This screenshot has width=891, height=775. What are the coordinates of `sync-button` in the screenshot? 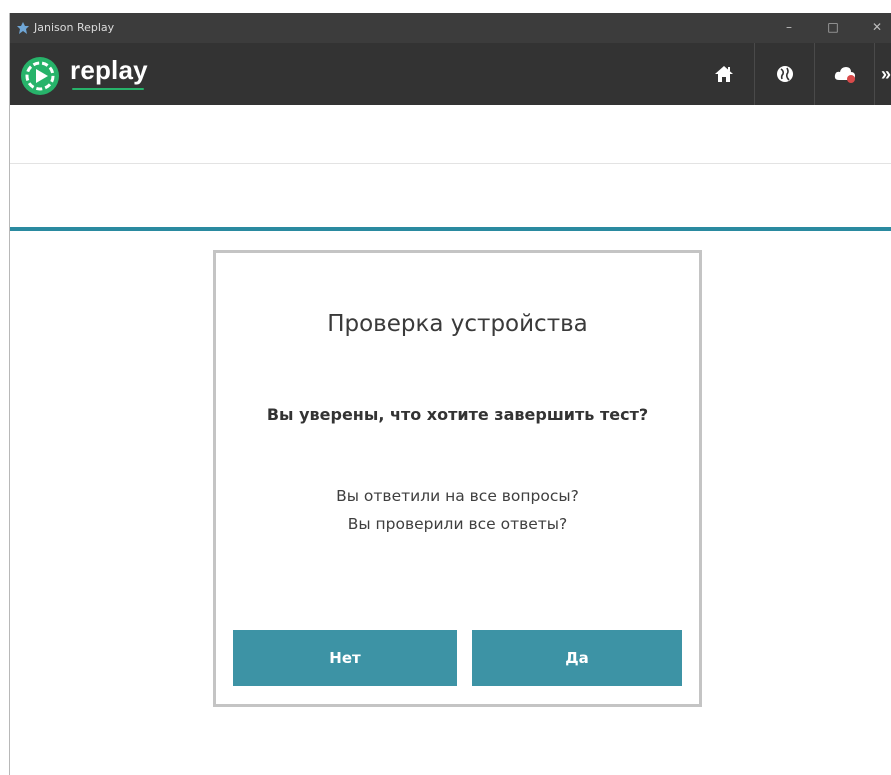 It's located at (844, 74).